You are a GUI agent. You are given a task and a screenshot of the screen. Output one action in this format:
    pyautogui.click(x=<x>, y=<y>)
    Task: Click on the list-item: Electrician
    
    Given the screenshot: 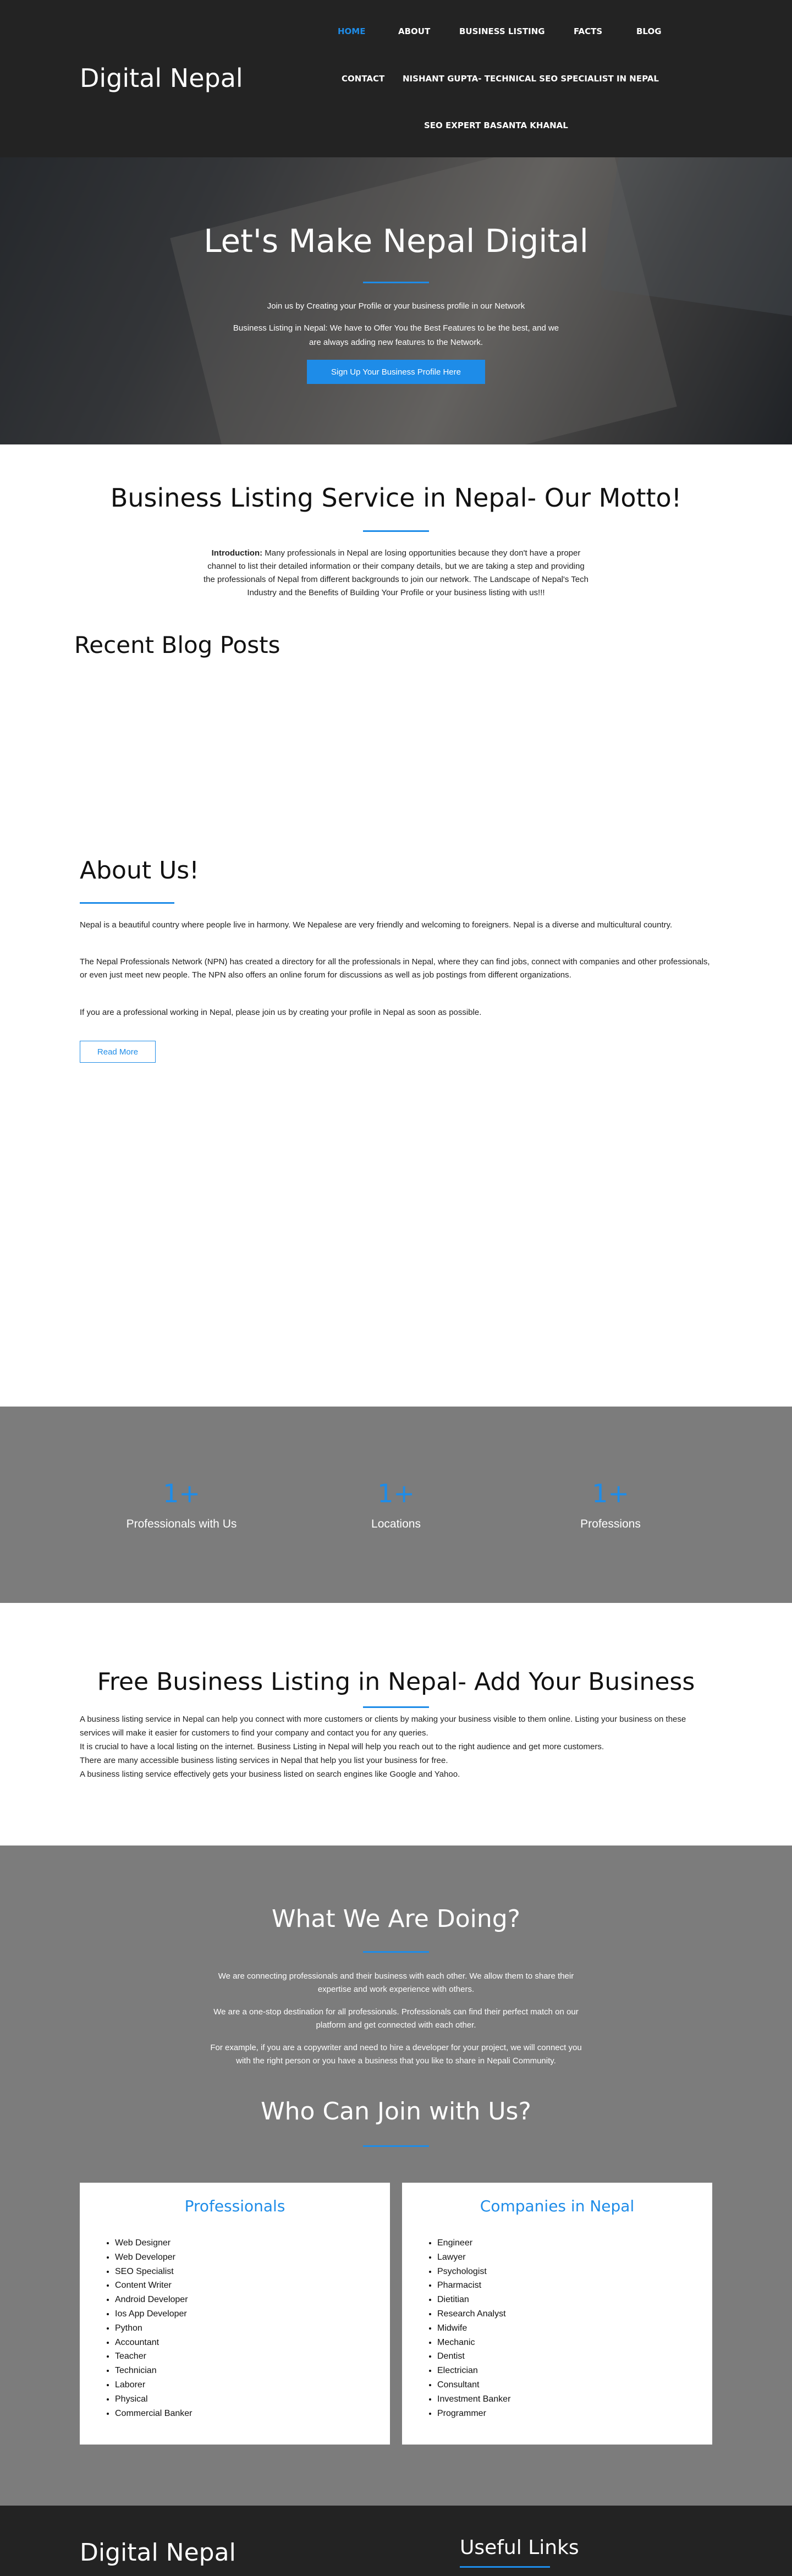 What is the action you would take?
    pyautogui.click(x=473, y=2371)
    